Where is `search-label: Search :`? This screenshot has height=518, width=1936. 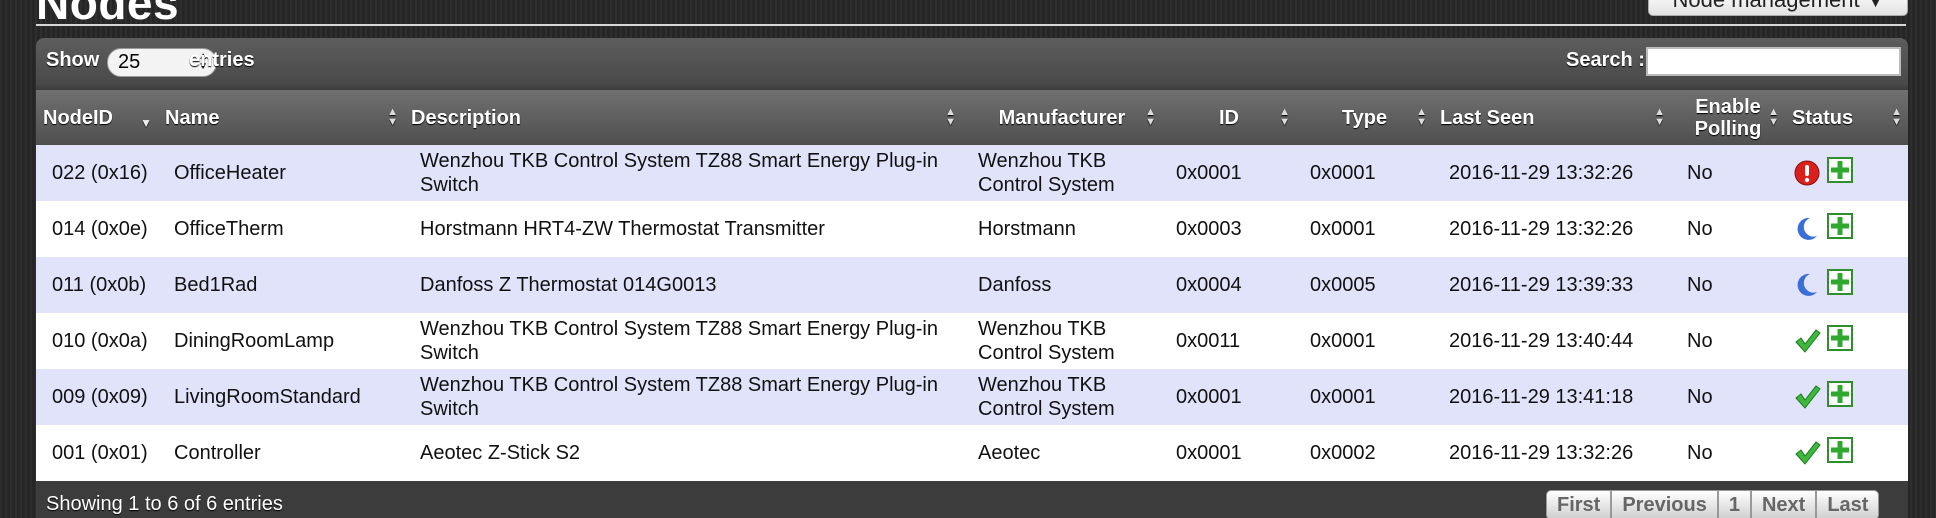 search-label: Search : is located at coordinates (1605, 60).